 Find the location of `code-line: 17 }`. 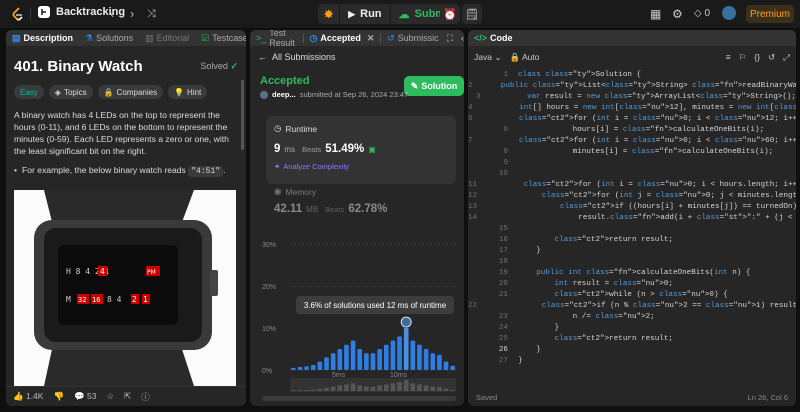

code-line: 17 } is located at coordinates (632, 251).